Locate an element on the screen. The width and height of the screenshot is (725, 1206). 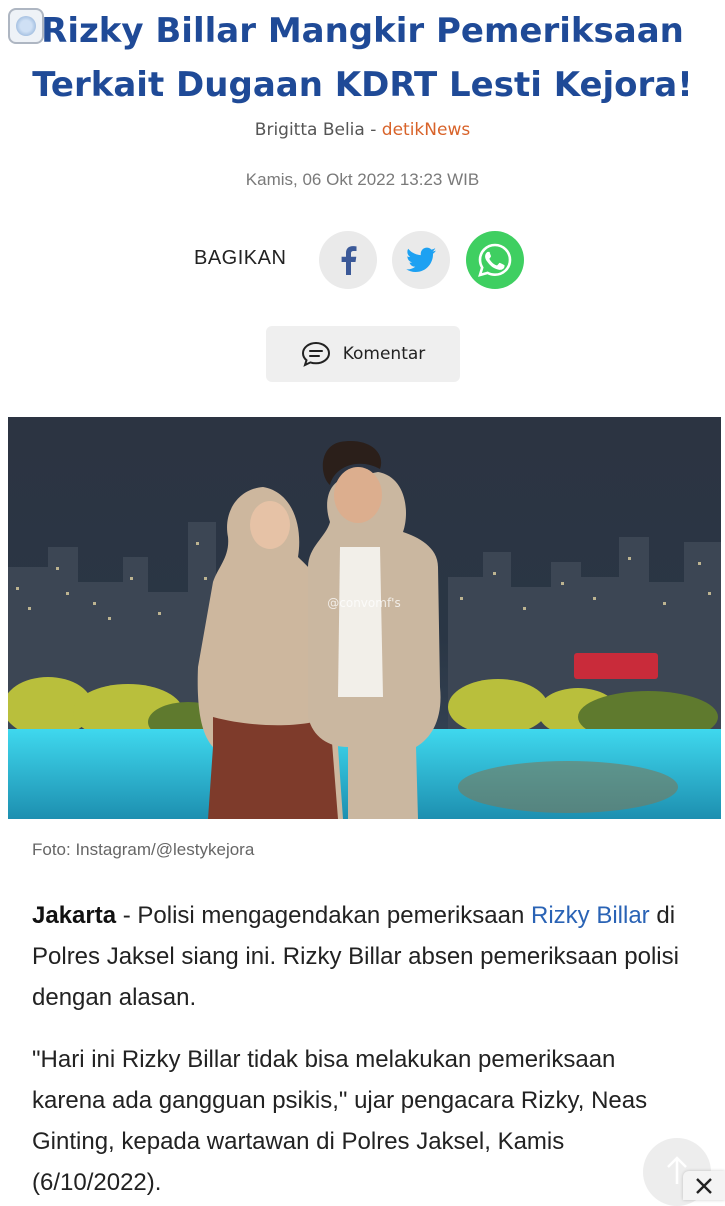
dateline: Jakarta is located at coordinates (74, 915).